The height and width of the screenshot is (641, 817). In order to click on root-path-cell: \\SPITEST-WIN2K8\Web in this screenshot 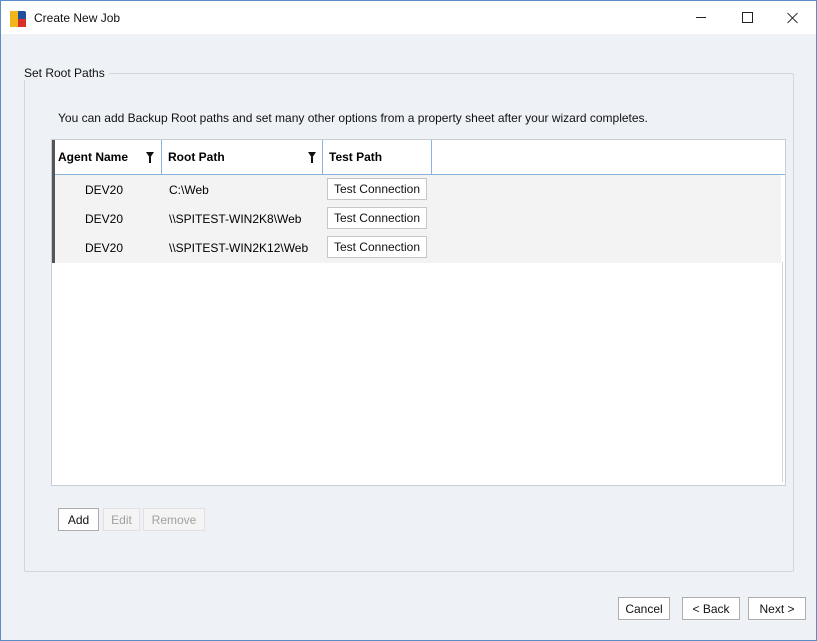, I will do `click(235, 218)`.